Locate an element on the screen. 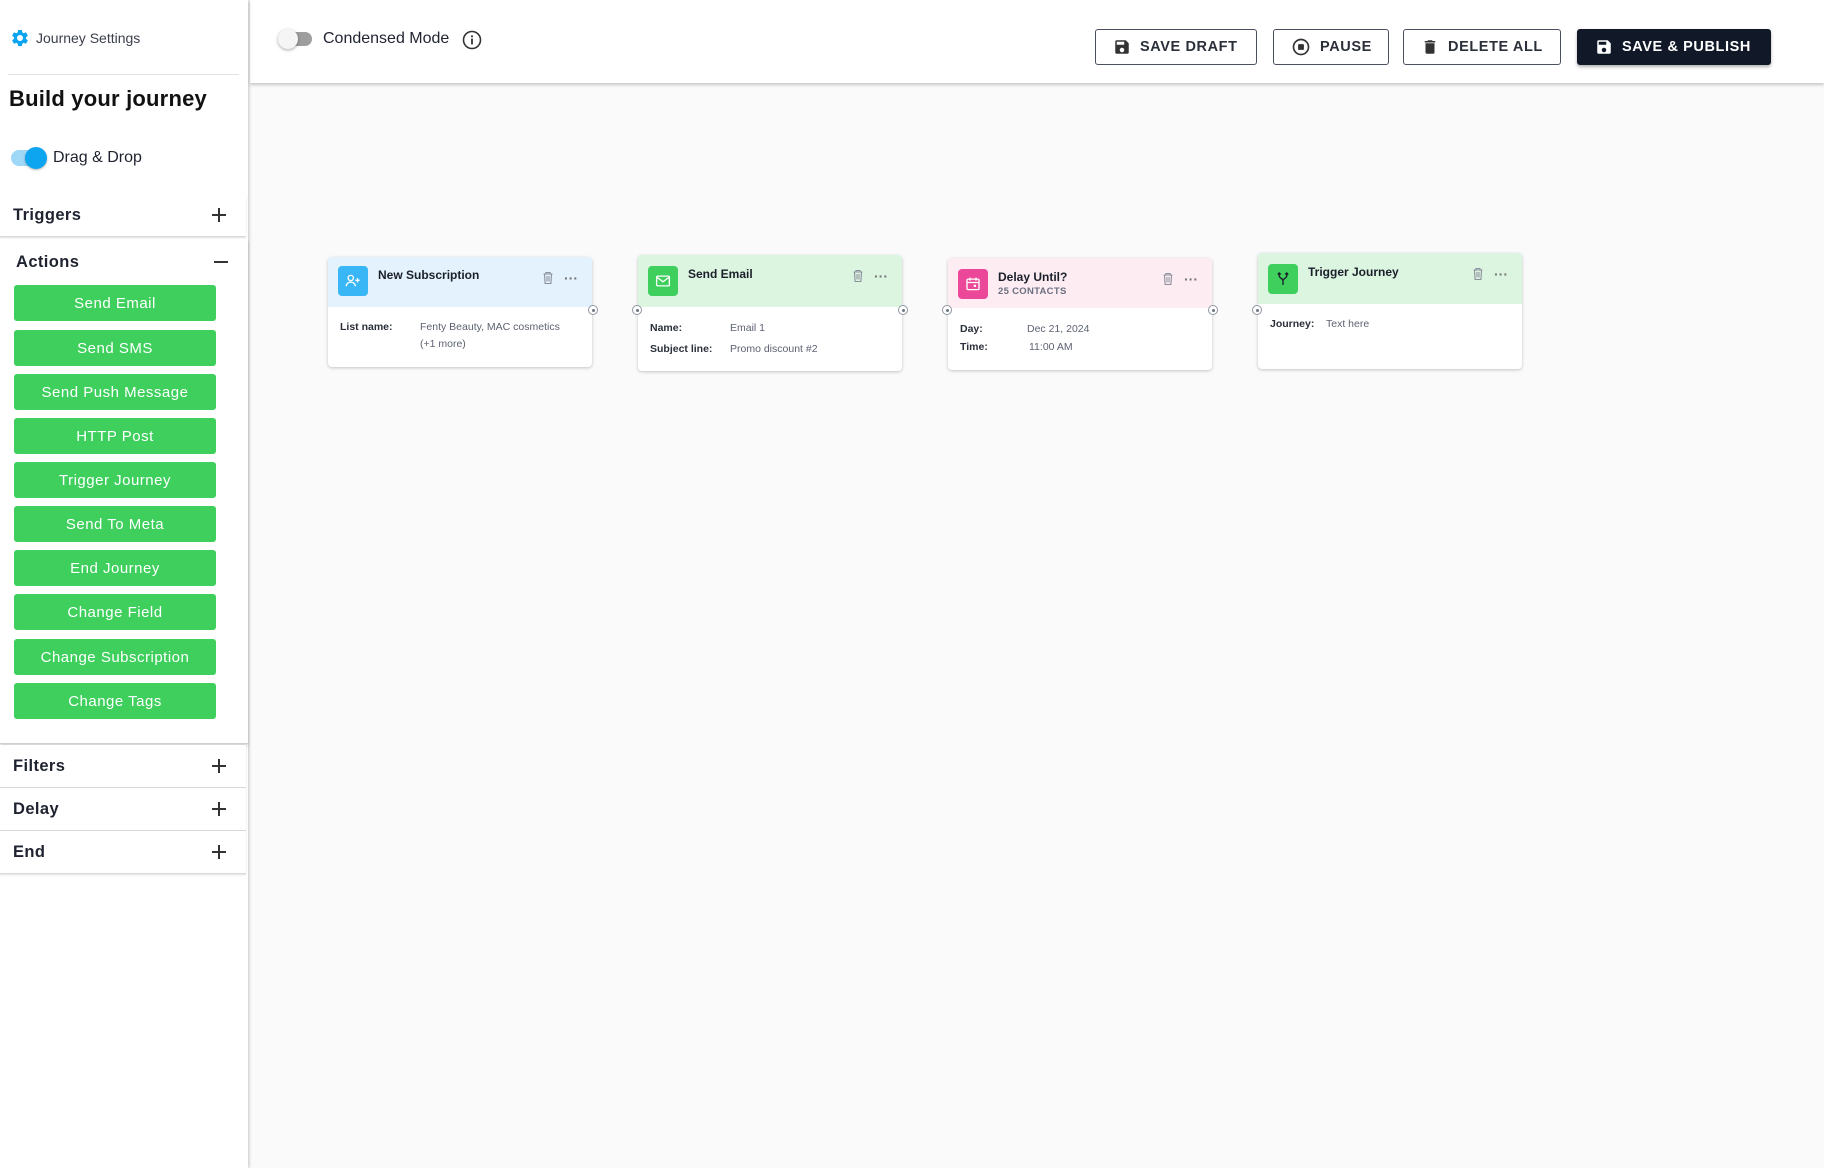 This screenshot has width=1824, height=1168. field-label: List name: is located at coordinates (366, 327).